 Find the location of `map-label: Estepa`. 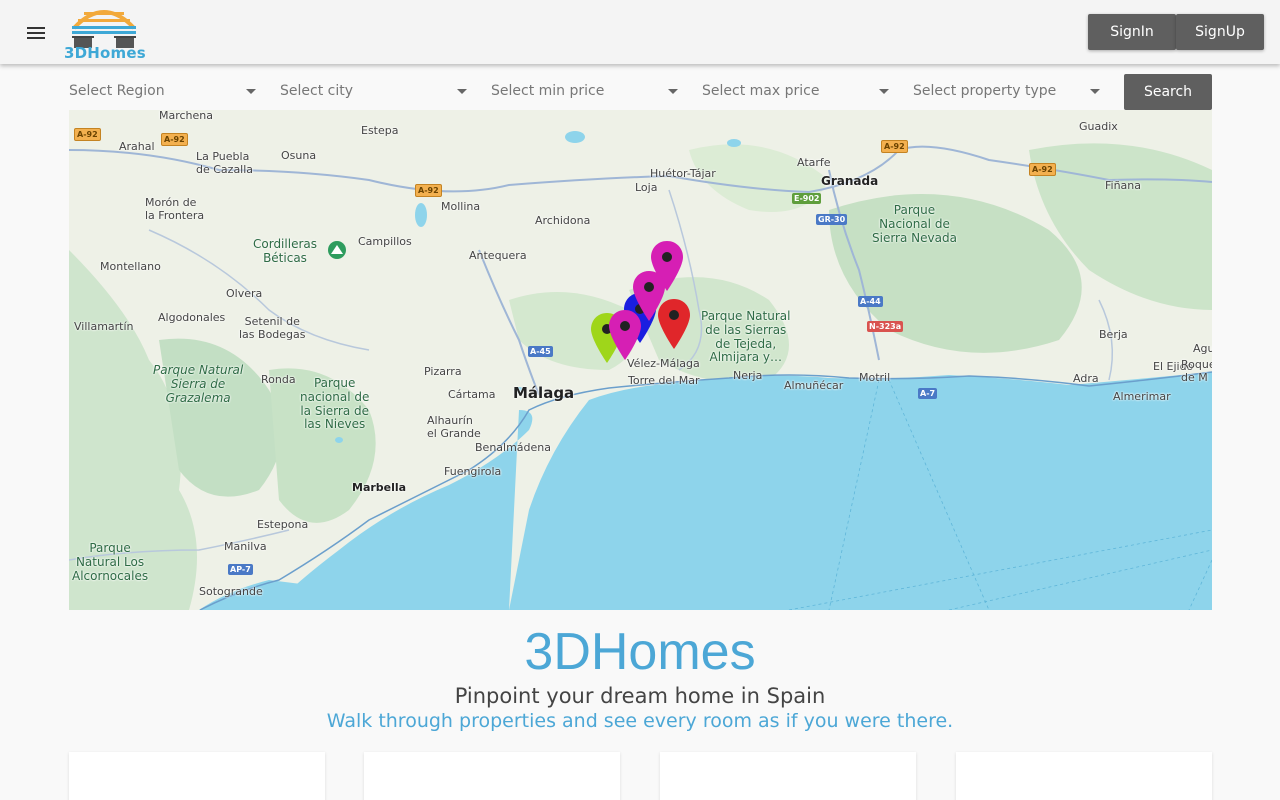

map-label: Estepa is located at coordinates (380, 130).